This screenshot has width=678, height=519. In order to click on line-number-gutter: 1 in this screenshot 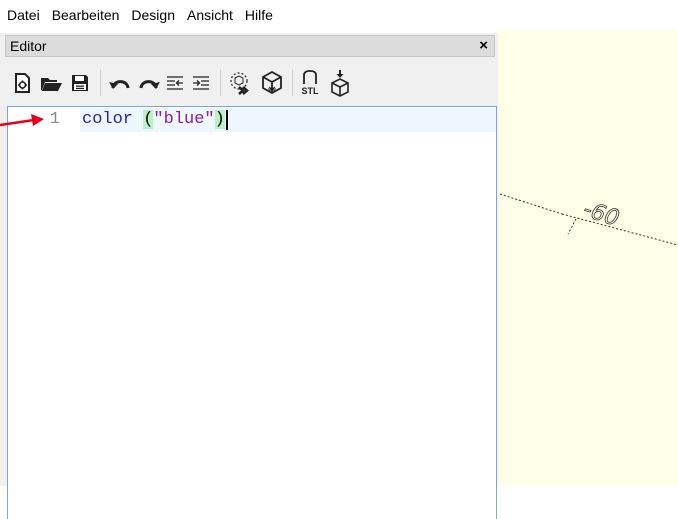, I will do `click(44, 313)`.